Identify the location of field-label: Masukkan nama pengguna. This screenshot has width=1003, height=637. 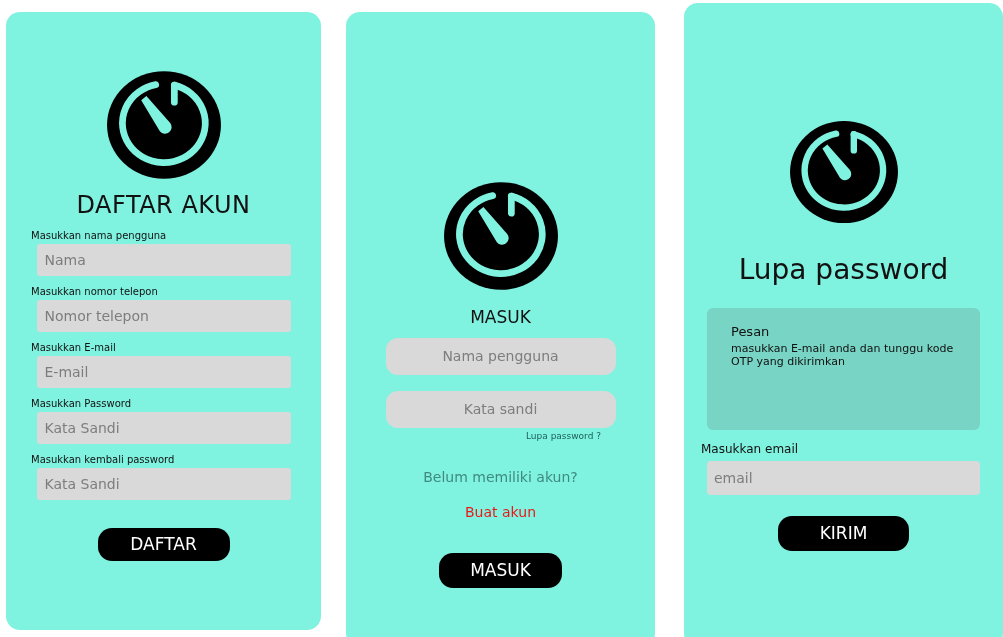
(99, 235).